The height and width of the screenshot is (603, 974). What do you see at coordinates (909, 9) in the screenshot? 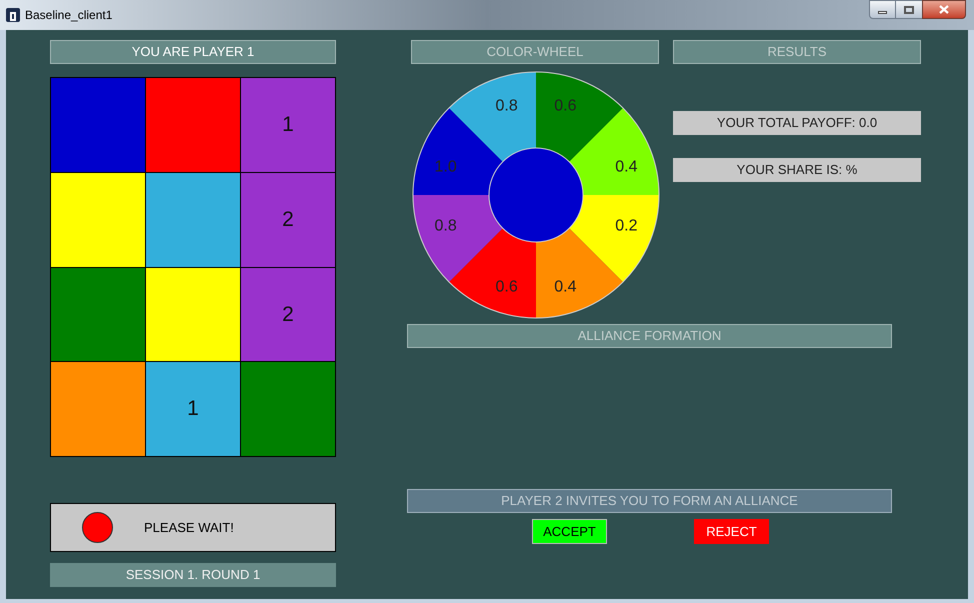
I see `maximize-button` at bounding box center [909, 9].